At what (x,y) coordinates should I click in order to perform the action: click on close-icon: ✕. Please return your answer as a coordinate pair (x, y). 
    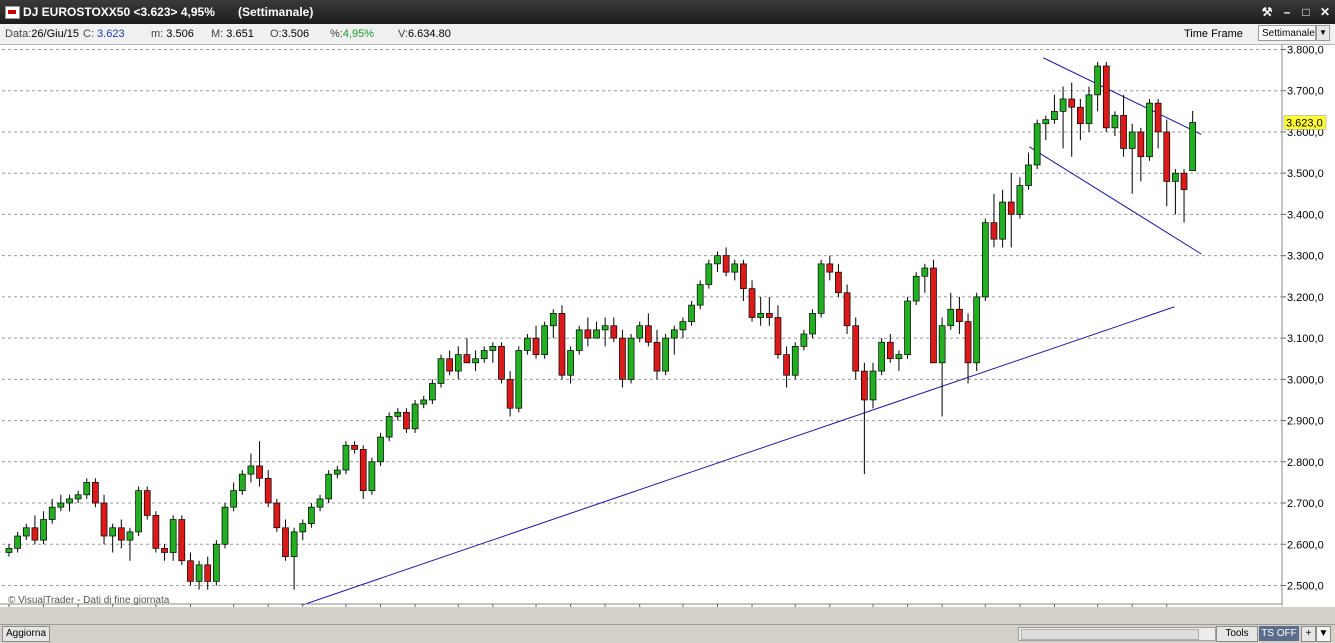
    Looking at the image, I should click on (1325, 12).